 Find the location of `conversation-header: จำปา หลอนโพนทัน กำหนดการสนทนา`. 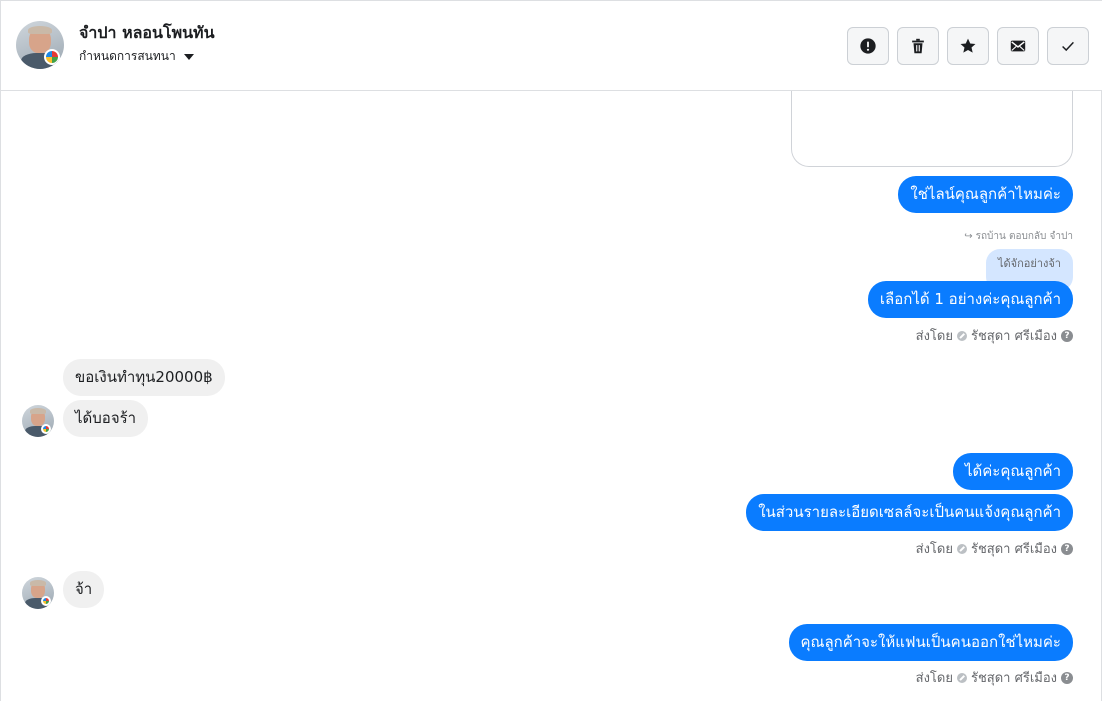

conversation-header: จำปา หลอนโพนทัน กำหนดการสนทนา is located at coordinates (551, 46).